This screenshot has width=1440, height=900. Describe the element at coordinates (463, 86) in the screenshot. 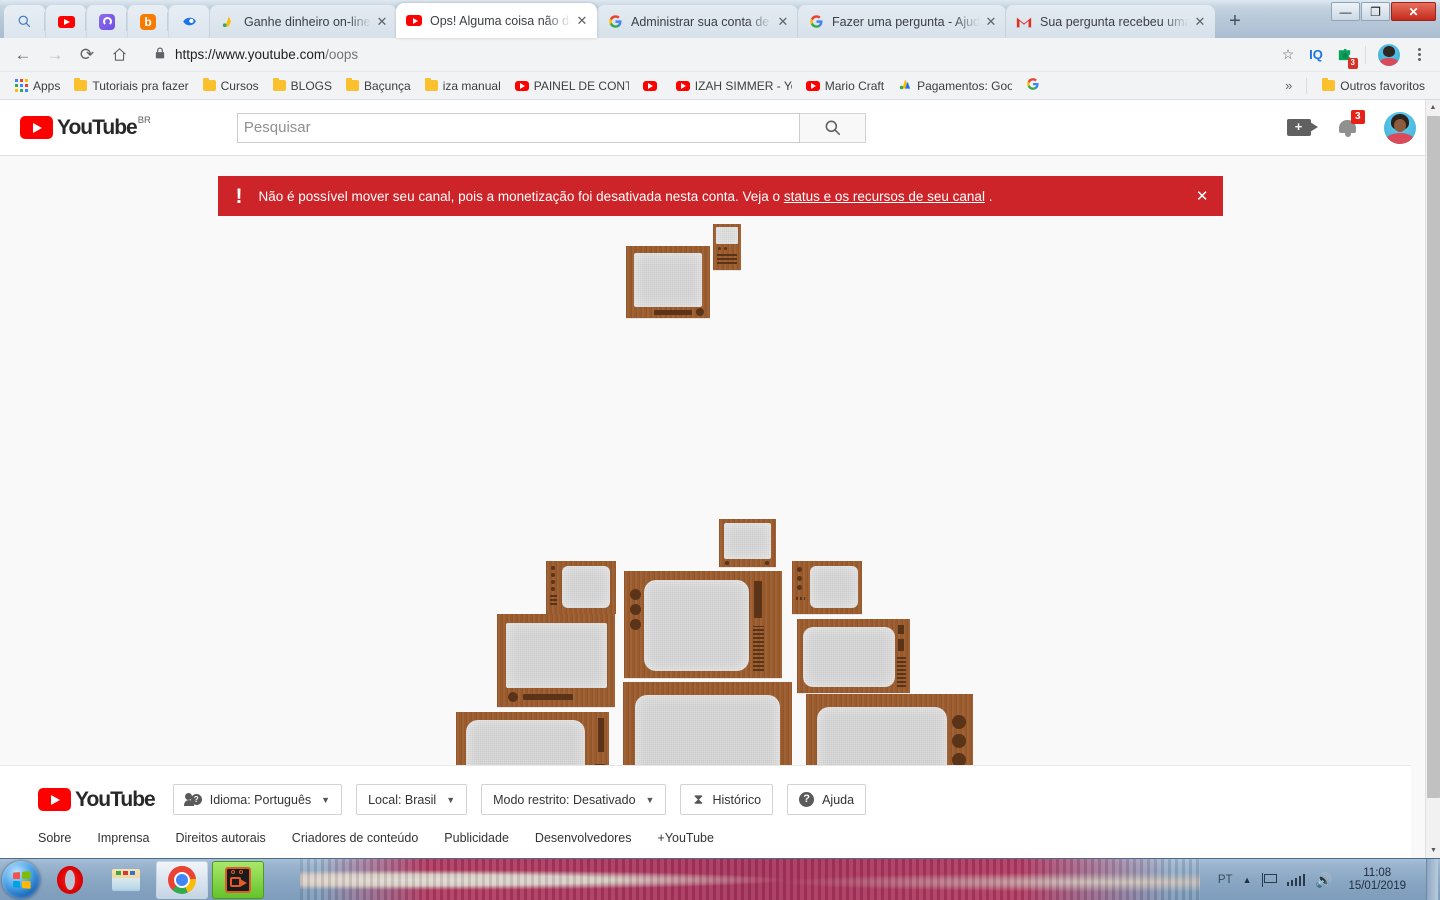

I see `bookmark-iza-manual: iza manual` at that location.